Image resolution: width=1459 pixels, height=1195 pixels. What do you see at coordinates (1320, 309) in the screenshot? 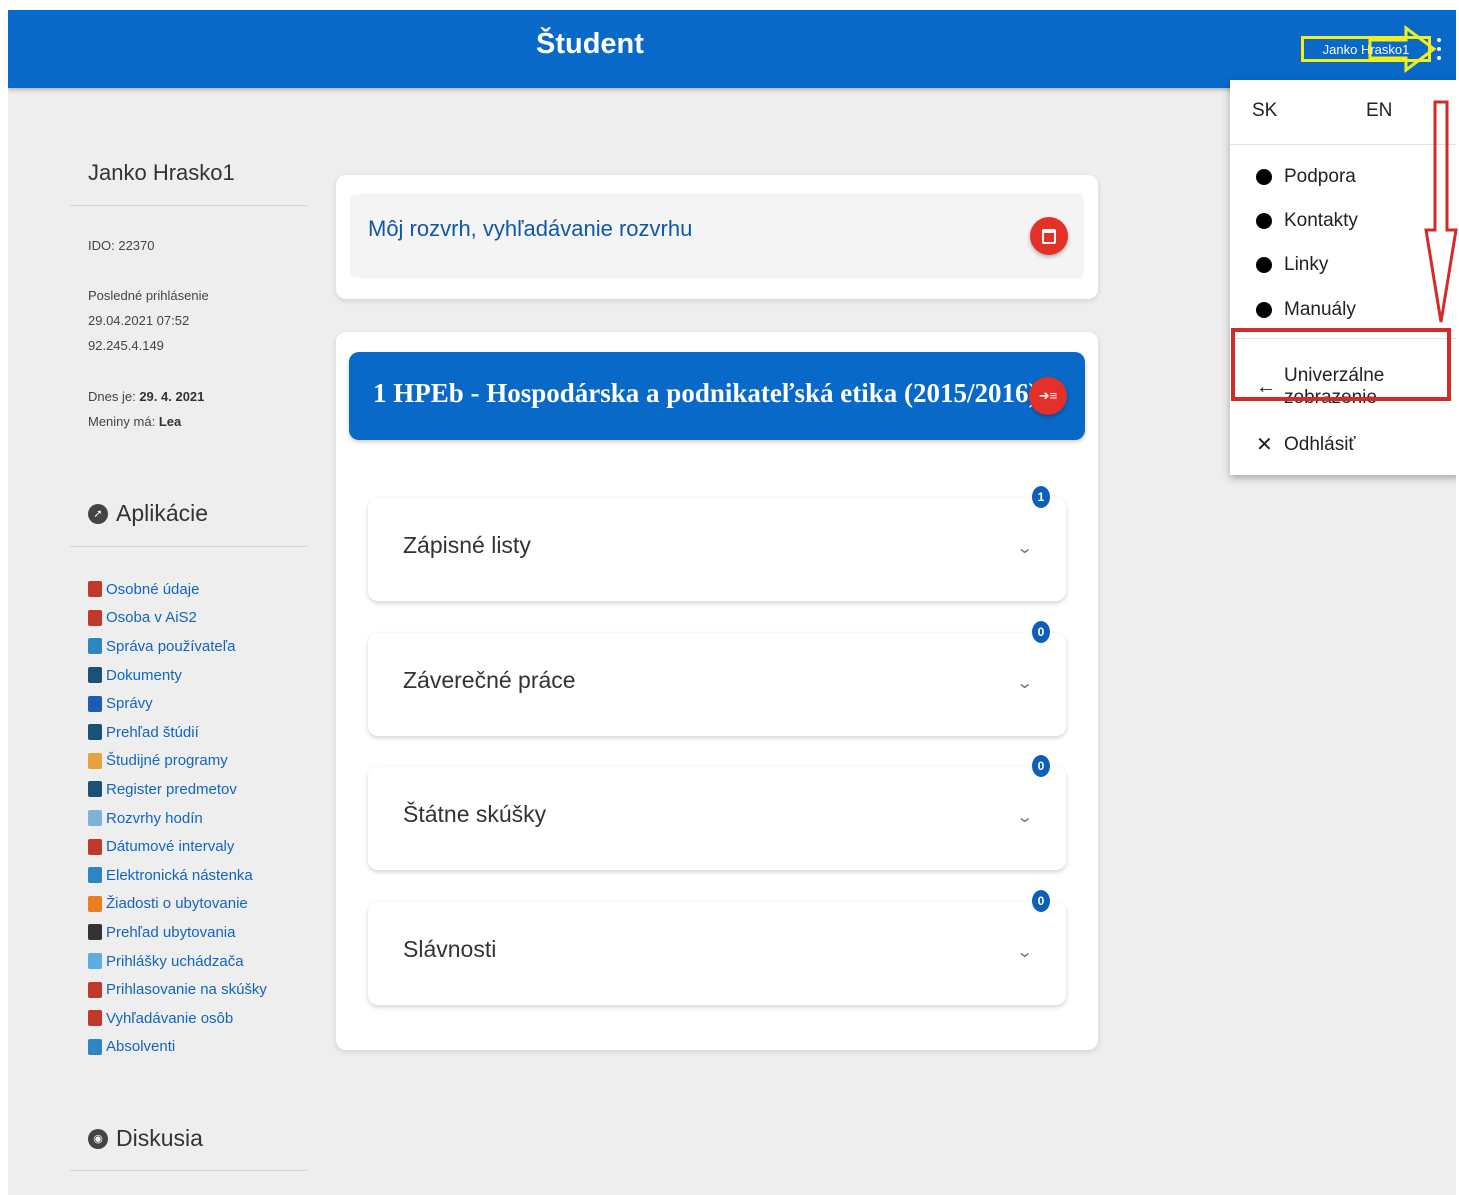
I see `menu-item-label: Manuály` at bounding box center [1320, 309].